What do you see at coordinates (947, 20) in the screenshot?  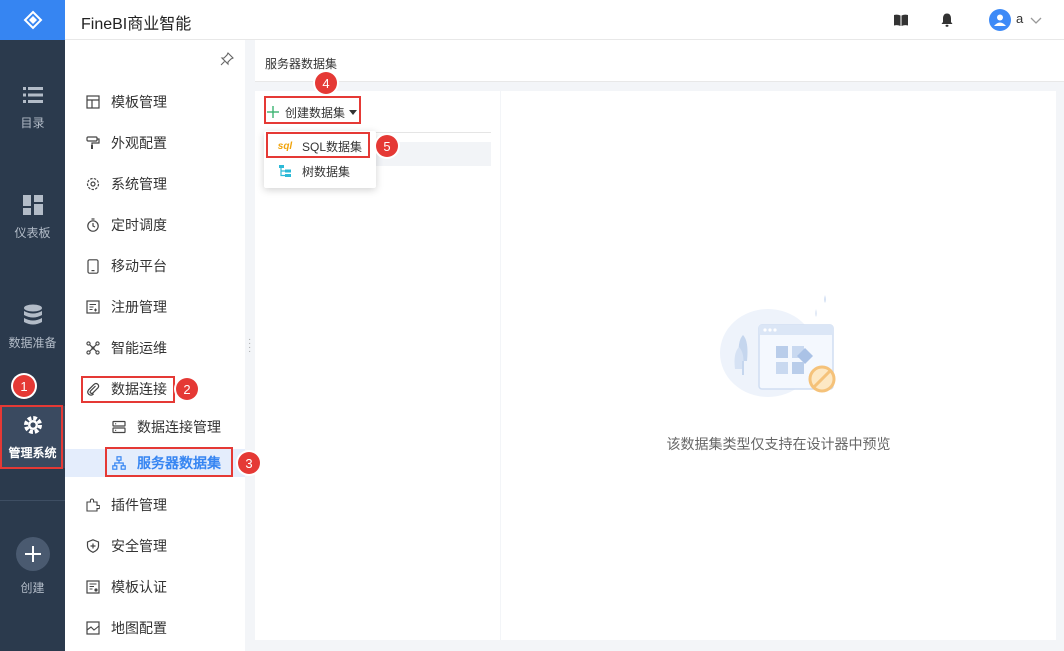 I see `bell-icon` at bounding box center [947, 20].